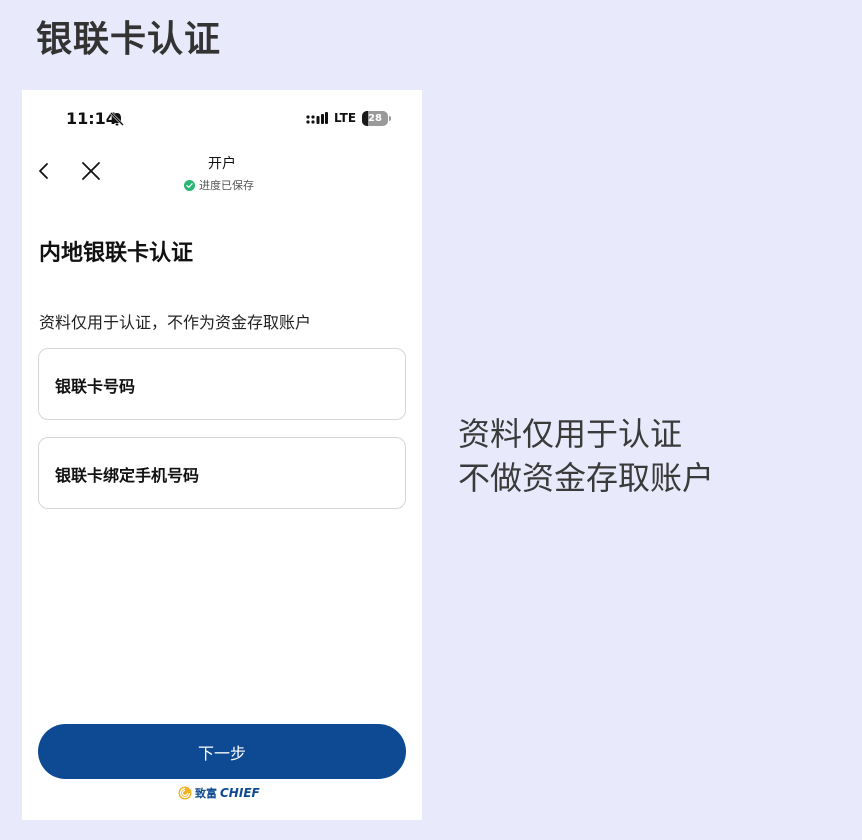  What do you see at coordinates (222, 473) in the screenshot?
I see `bound-phone-field: 银联卡绑定手机号码` at bounding box center [222, 473].